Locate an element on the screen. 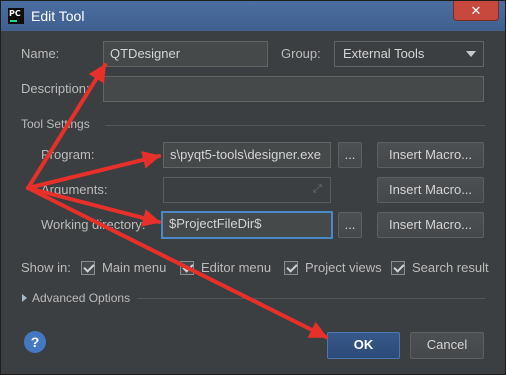  app-icon-text: PC is located at coordinates (15, 13).